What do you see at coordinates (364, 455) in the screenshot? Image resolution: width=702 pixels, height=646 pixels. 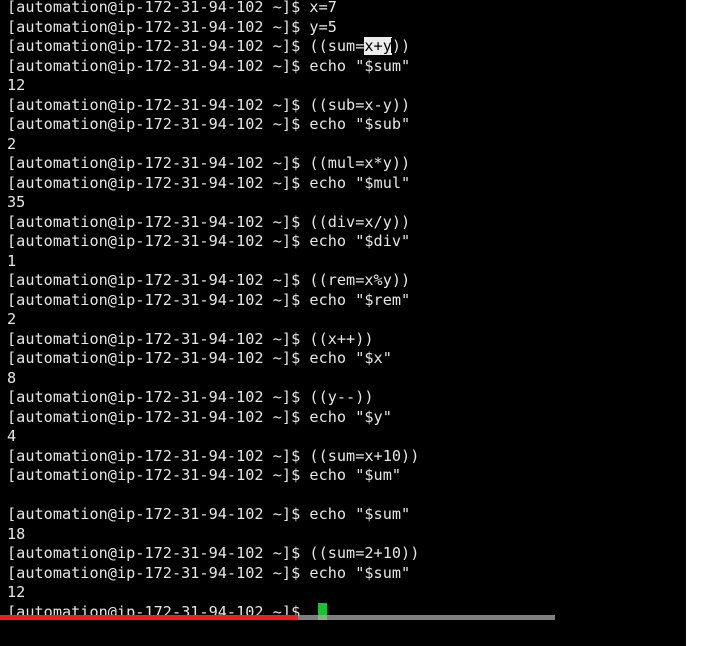 I see `command-text: ((sum=x+10))` at bounding box center [364, 455].